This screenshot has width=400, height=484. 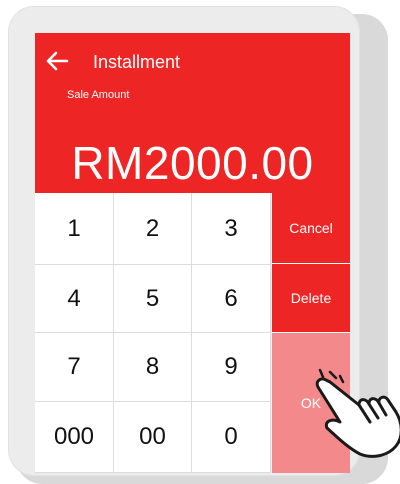 I want to click on key-7: 7, so click(x=74, y=367).